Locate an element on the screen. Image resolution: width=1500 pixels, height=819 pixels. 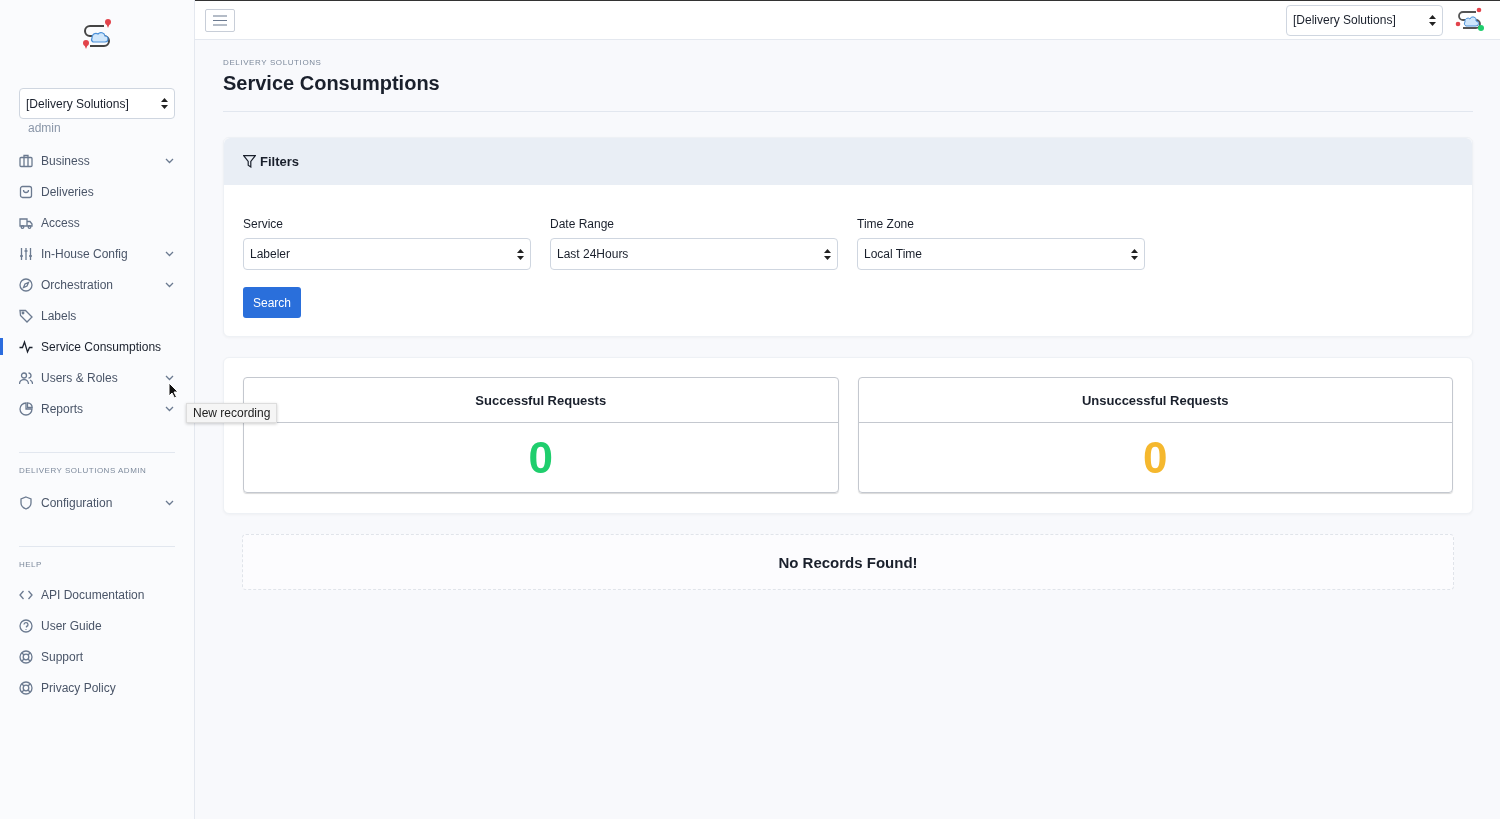
filter-icon is located at coordinates (249, 161).